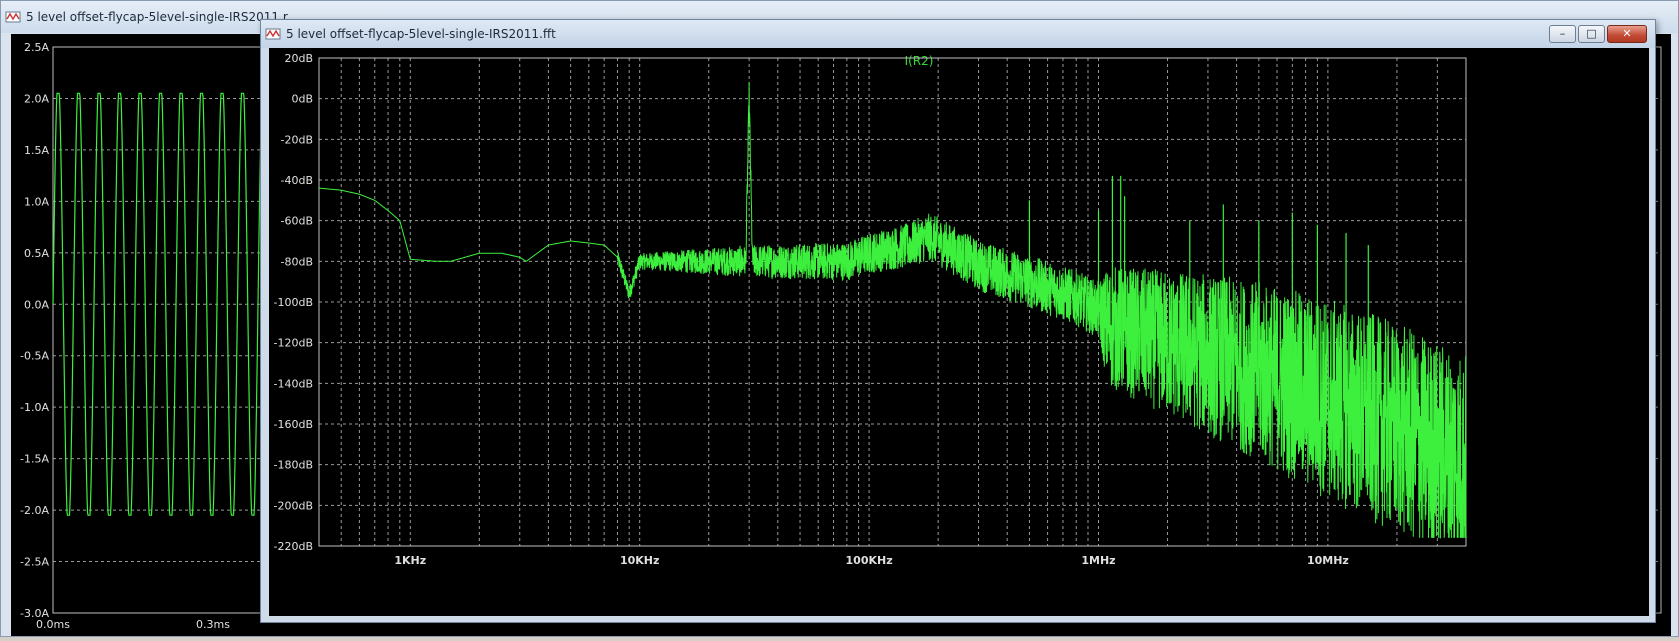 The height and width of the screenshot is (641, 1679). Describe the element at coordinates (34, 459) in the screenshot. I see `waveform-y-tick-label: -1.5A` at that location.